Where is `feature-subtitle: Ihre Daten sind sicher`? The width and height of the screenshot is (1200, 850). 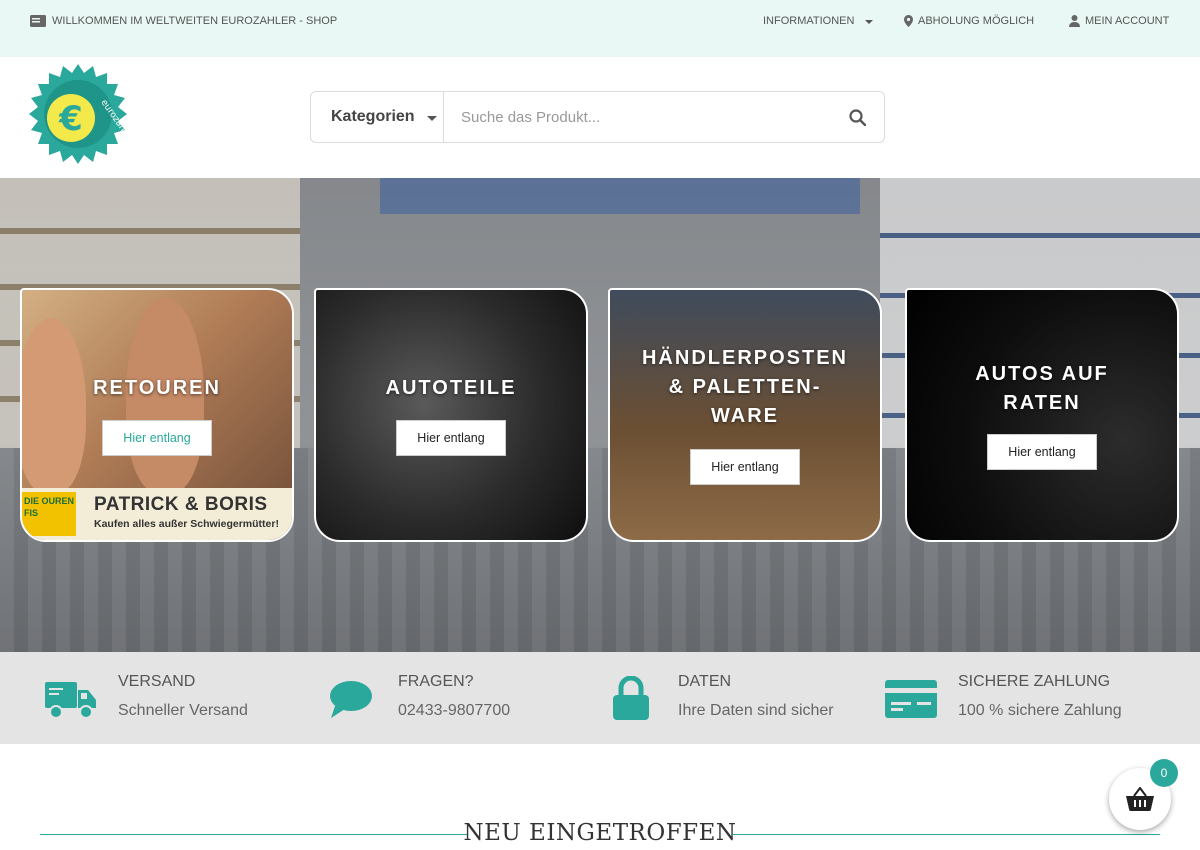
feature-subtitle: Ihre Daten sind sicher is located at coordinates (756, 710).